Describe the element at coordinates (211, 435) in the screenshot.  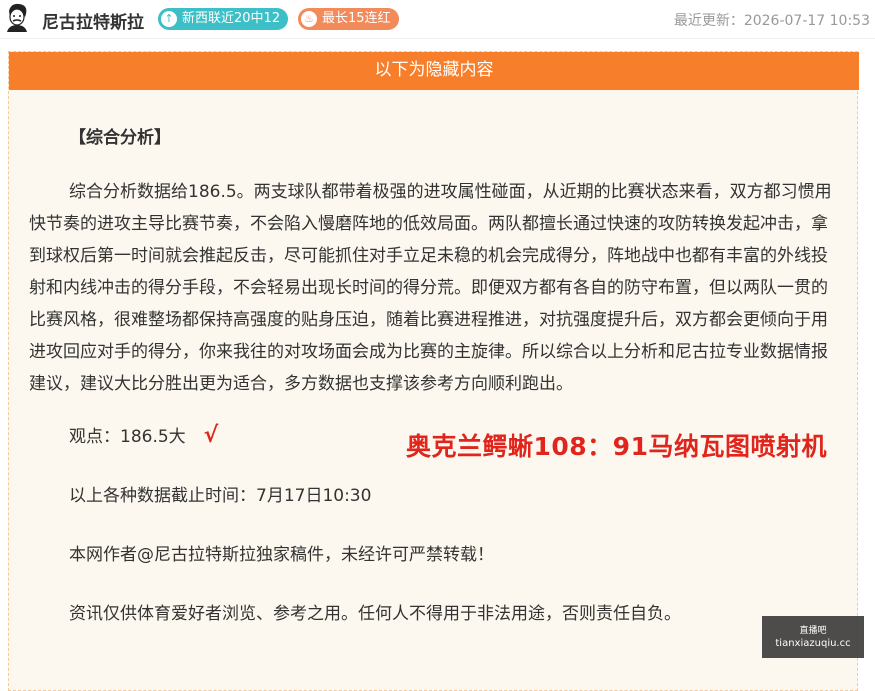
I see `check-mark: √` at that location.